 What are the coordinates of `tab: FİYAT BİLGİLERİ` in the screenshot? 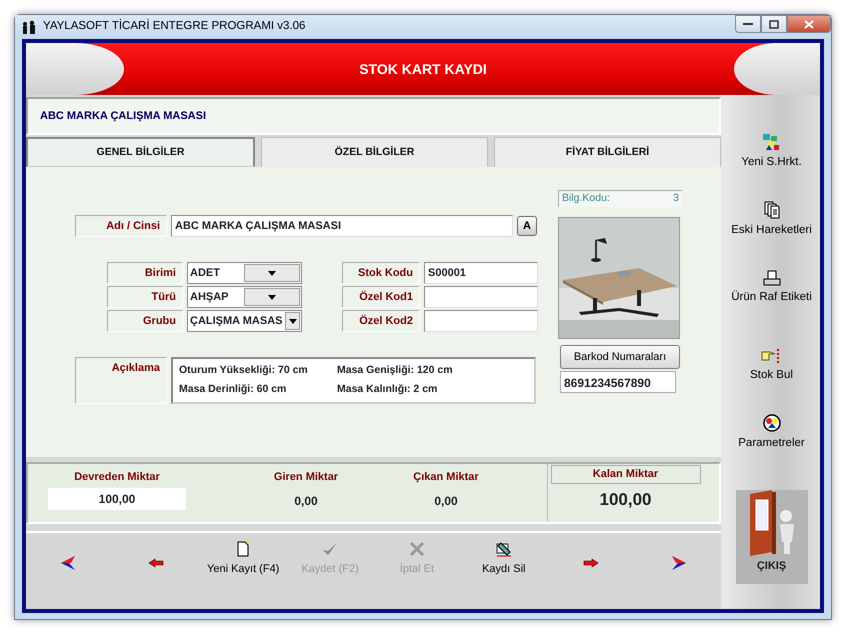 It's located at (607, 152).